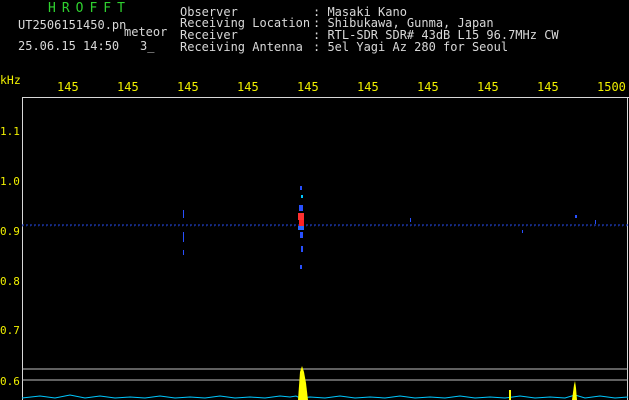 Image resolution: width=629 pixels, height=400 pixels. What do you see at coordinates (303, 383) in the screenshot?
I see `amplitude-peak-main` at bounding box center [303, 383].